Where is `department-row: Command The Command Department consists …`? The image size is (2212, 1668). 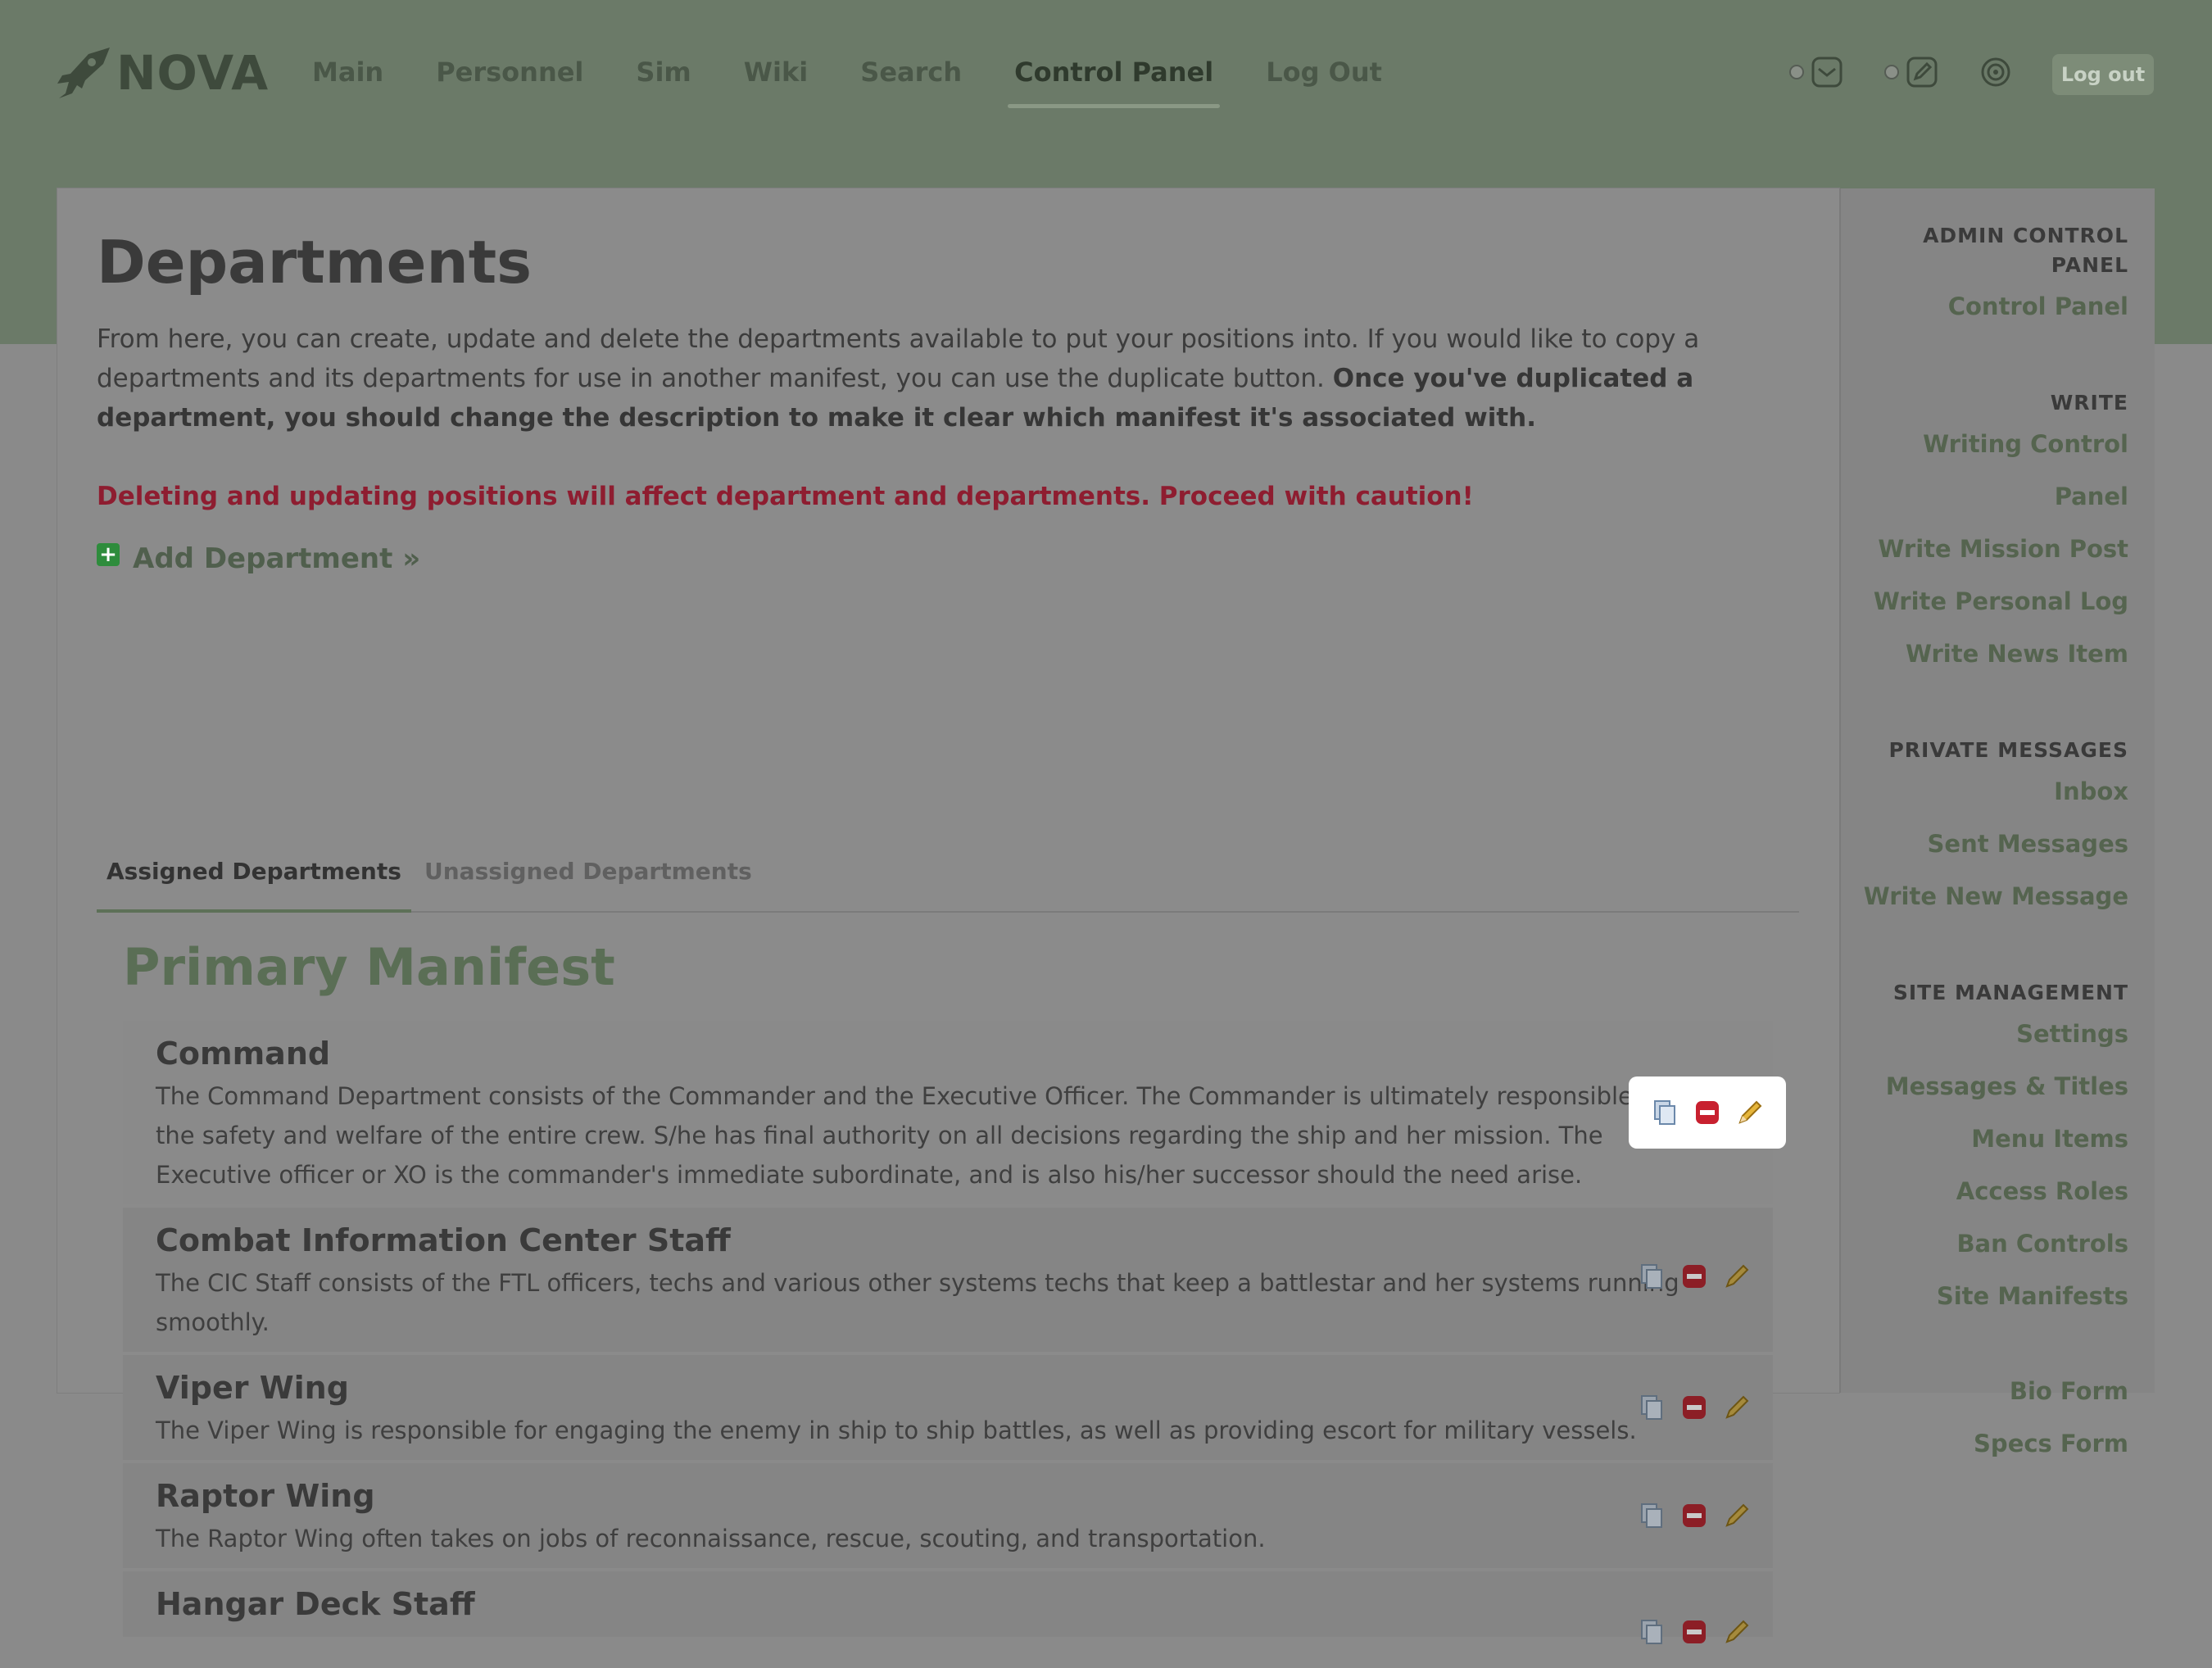
department-row: Command The Command Department consists … is located at coordinates (954, 1112).